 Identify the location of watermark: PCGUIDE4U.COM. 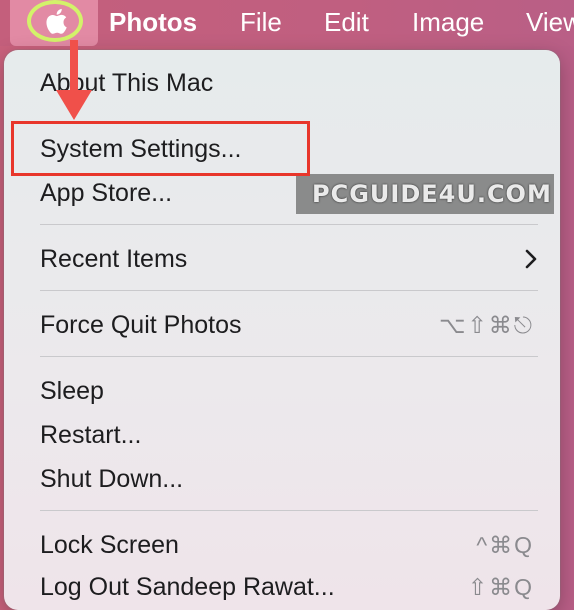
(425, 194).